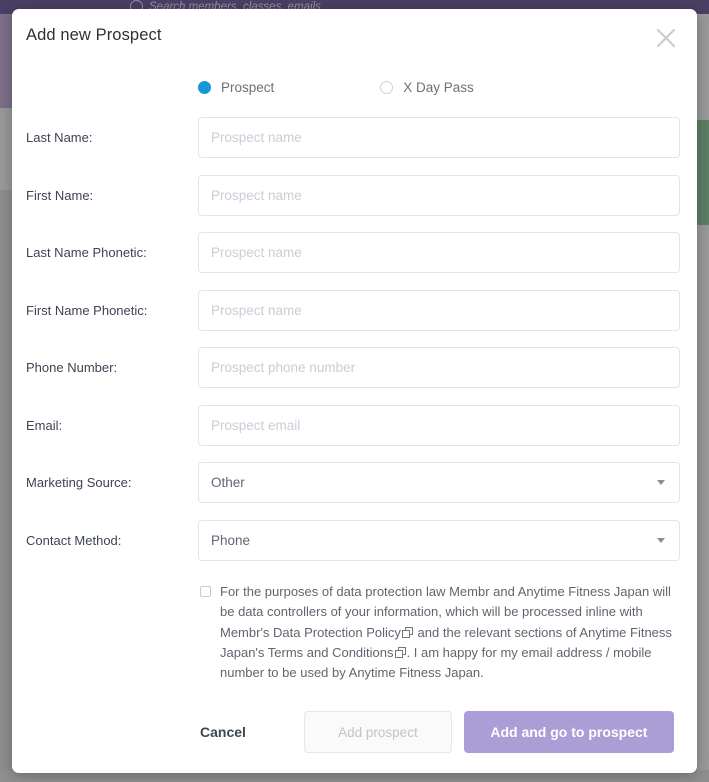  I want to click on placeholder-last-name: Prospect name, so click(256, 138).